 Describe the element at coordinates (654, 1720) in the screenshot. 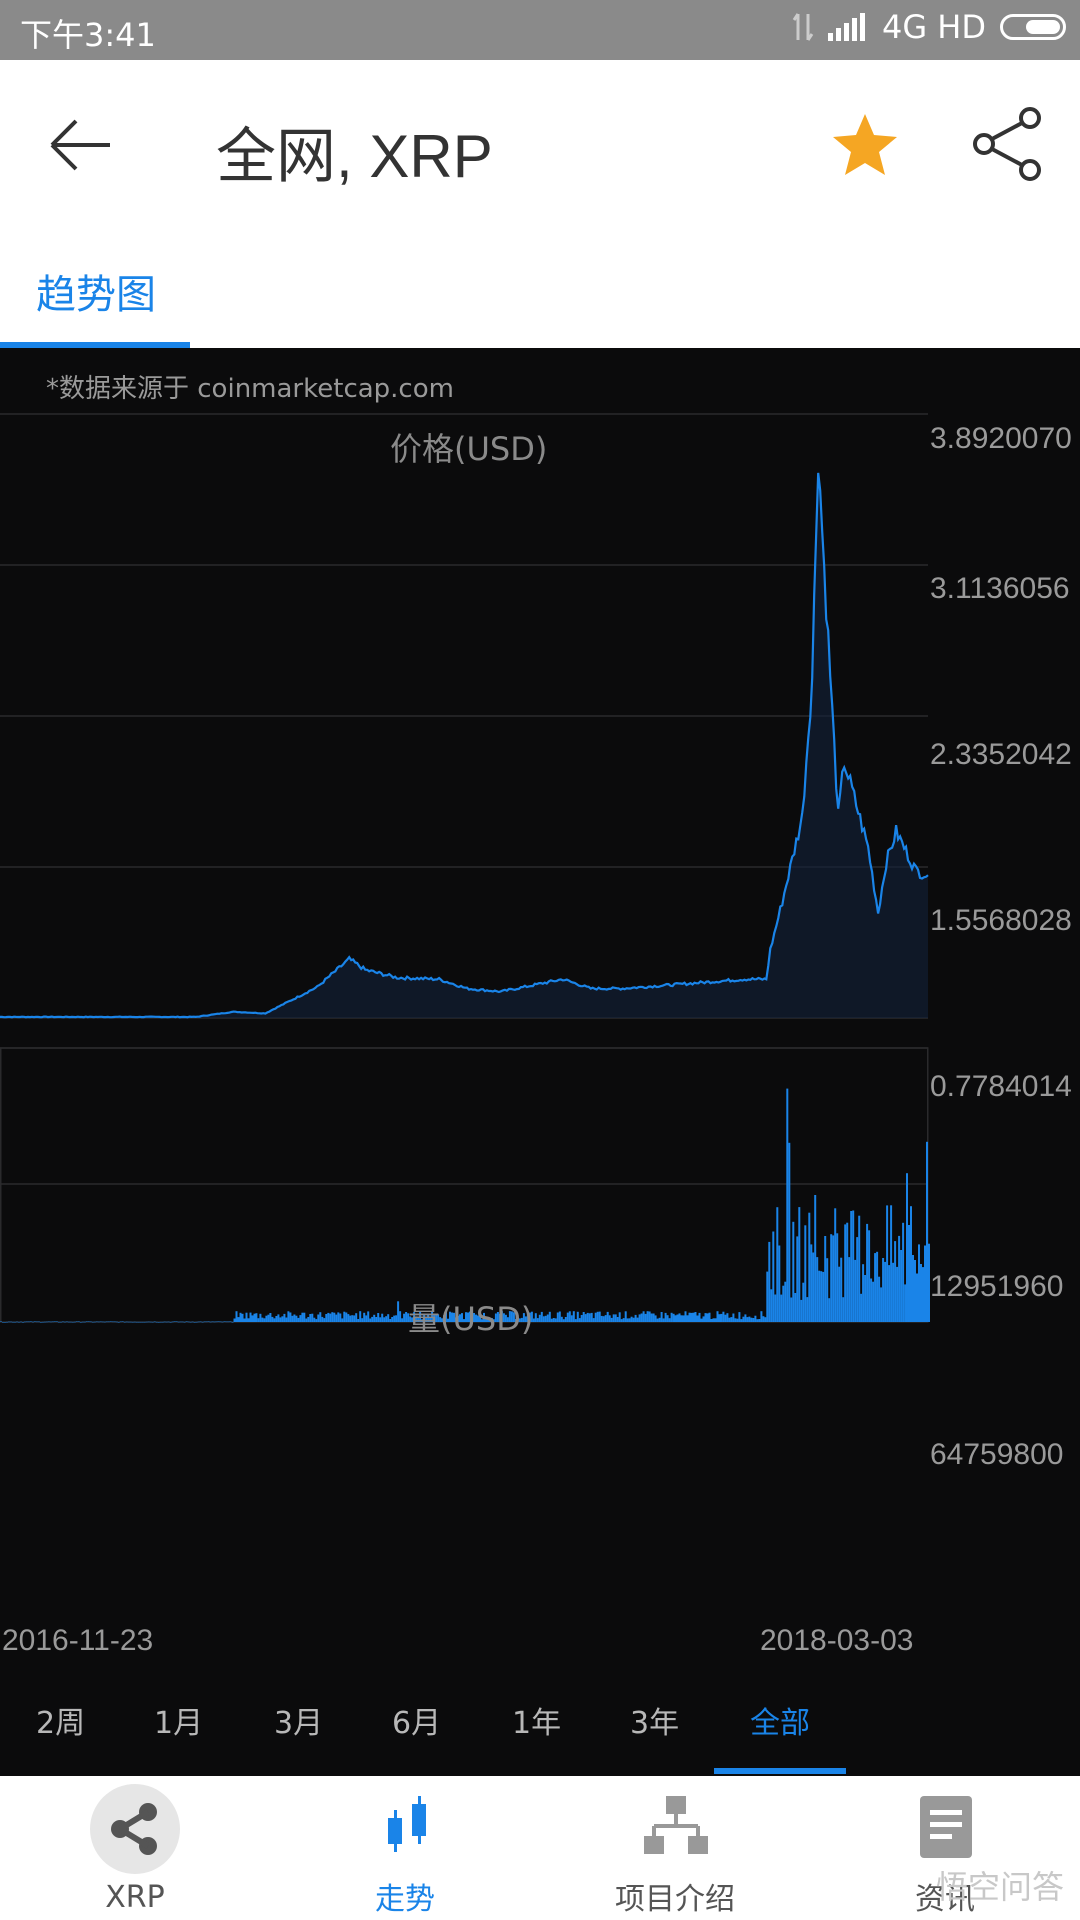

I see `range-3y-button: 3年` at that location.